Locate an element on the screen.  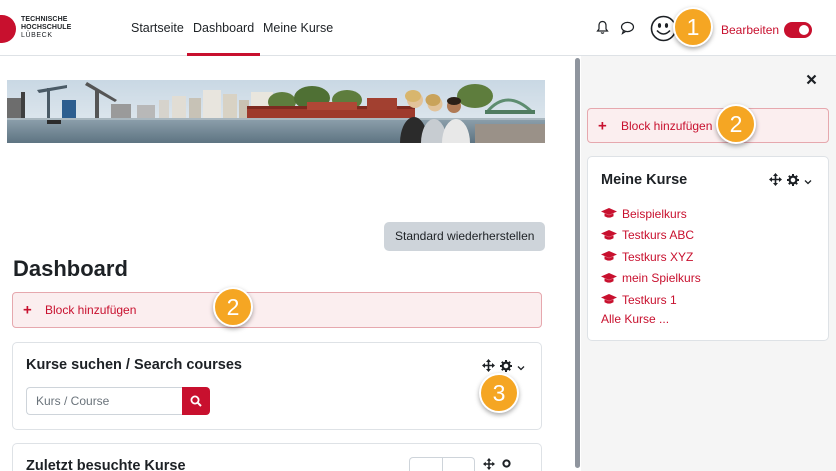
add-block-button-drawer: + Block hinzufügen is located at coordinates (708, 125).